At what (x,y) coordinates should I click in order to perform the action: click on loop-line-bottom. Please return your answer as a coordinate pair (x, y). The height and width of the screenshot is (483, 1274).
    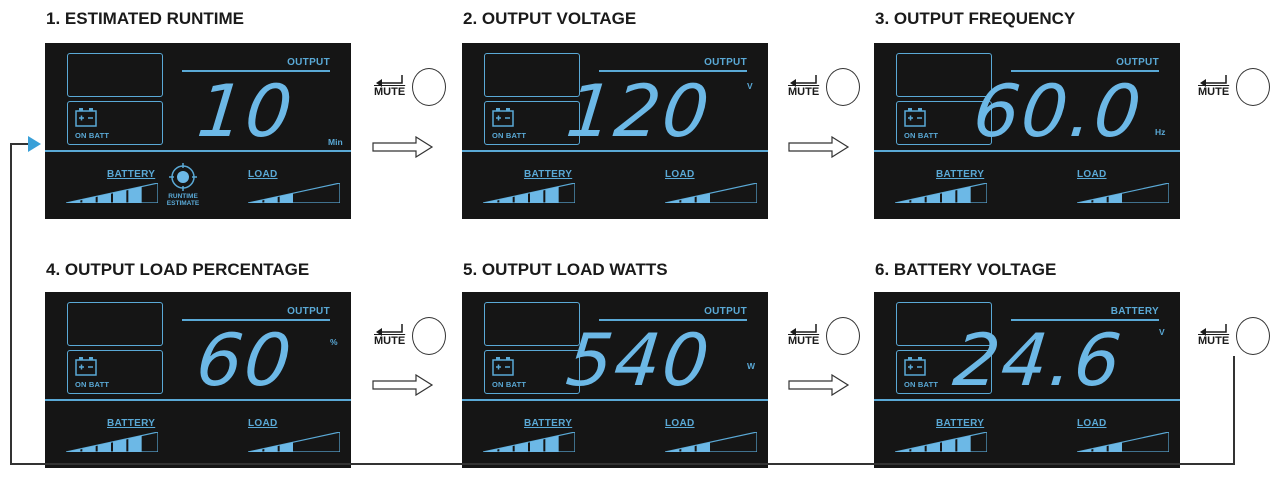
    Looking at the image, I should click on (622, 464).